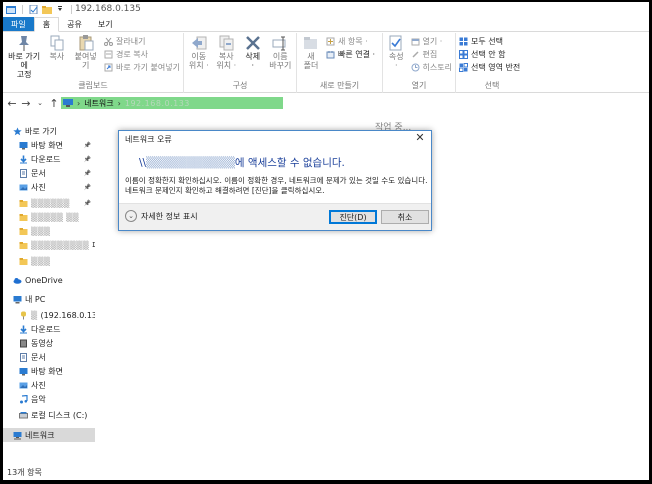  I want to click on sidebar-item: OneDrive, so click(49, 280).